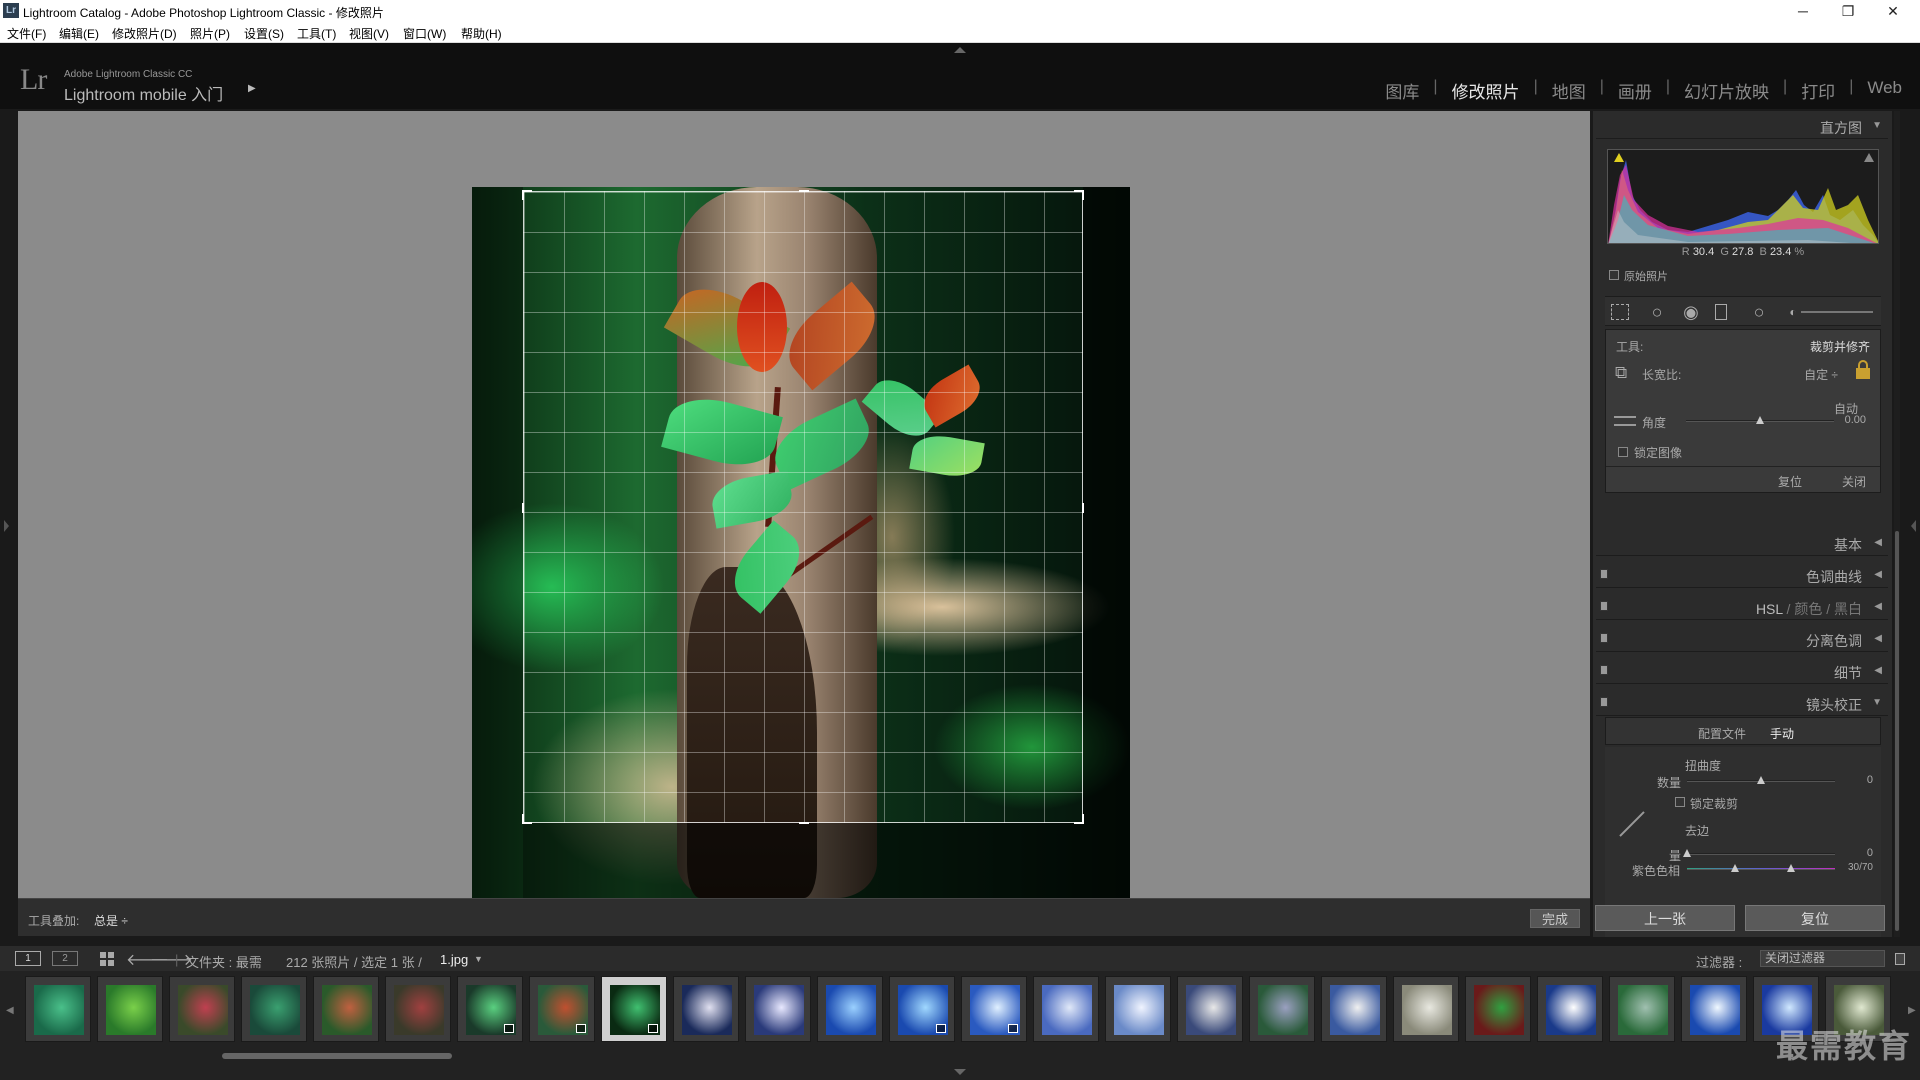 The width and height of the screenshot is (1920, 1080). What do you see at coordinates (804, 191) in the screenshot?
I see `crop-handle-top` at bounding box center [804, 191].